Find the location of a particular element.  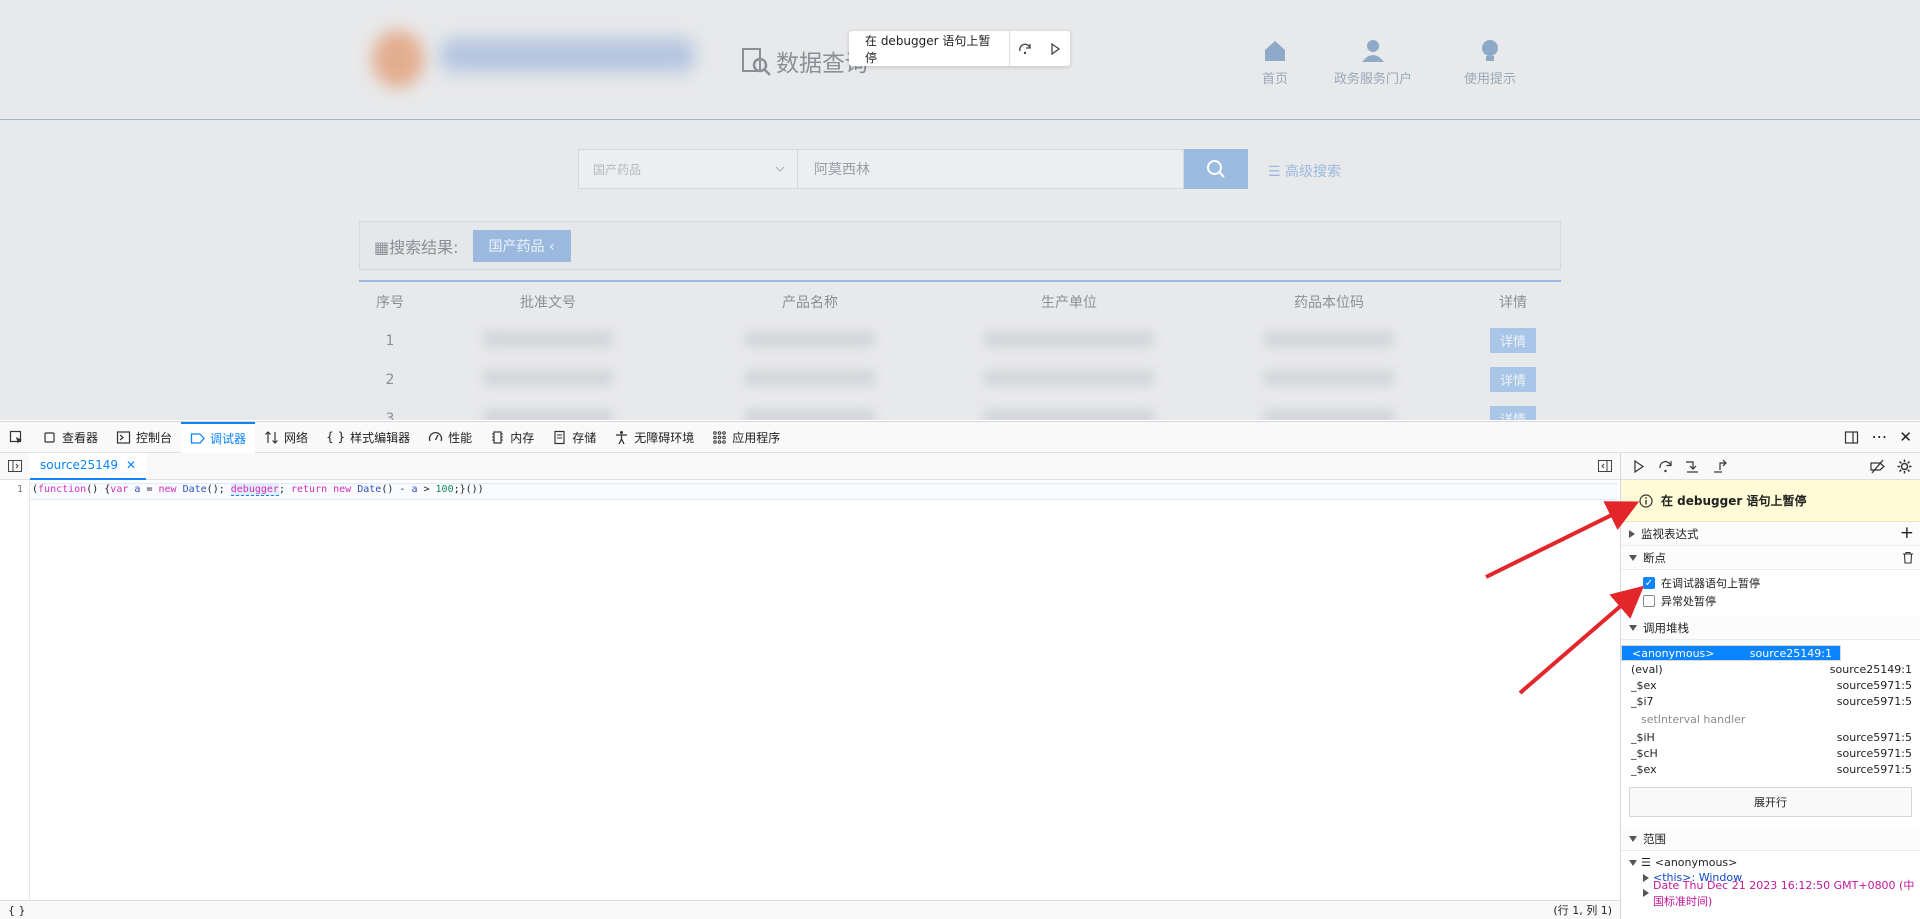

advanced-search-link: ☰ 高级搜索 is located at coordinates (1304, 171).